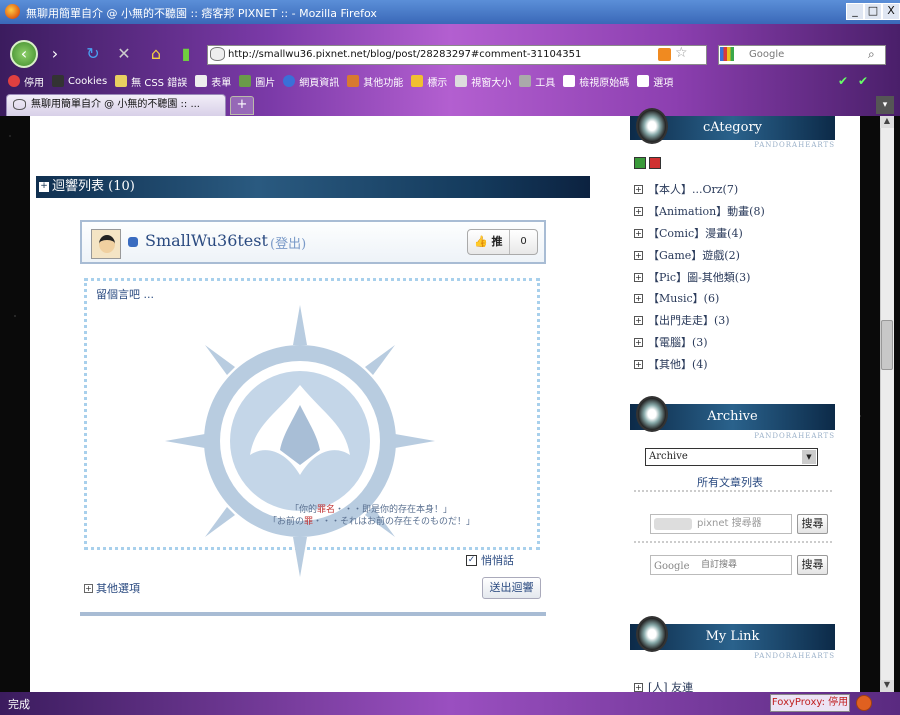 This screenshot has width=900, height=715. I want to click on scroll-up-icon: ▲, so click(887, 122).